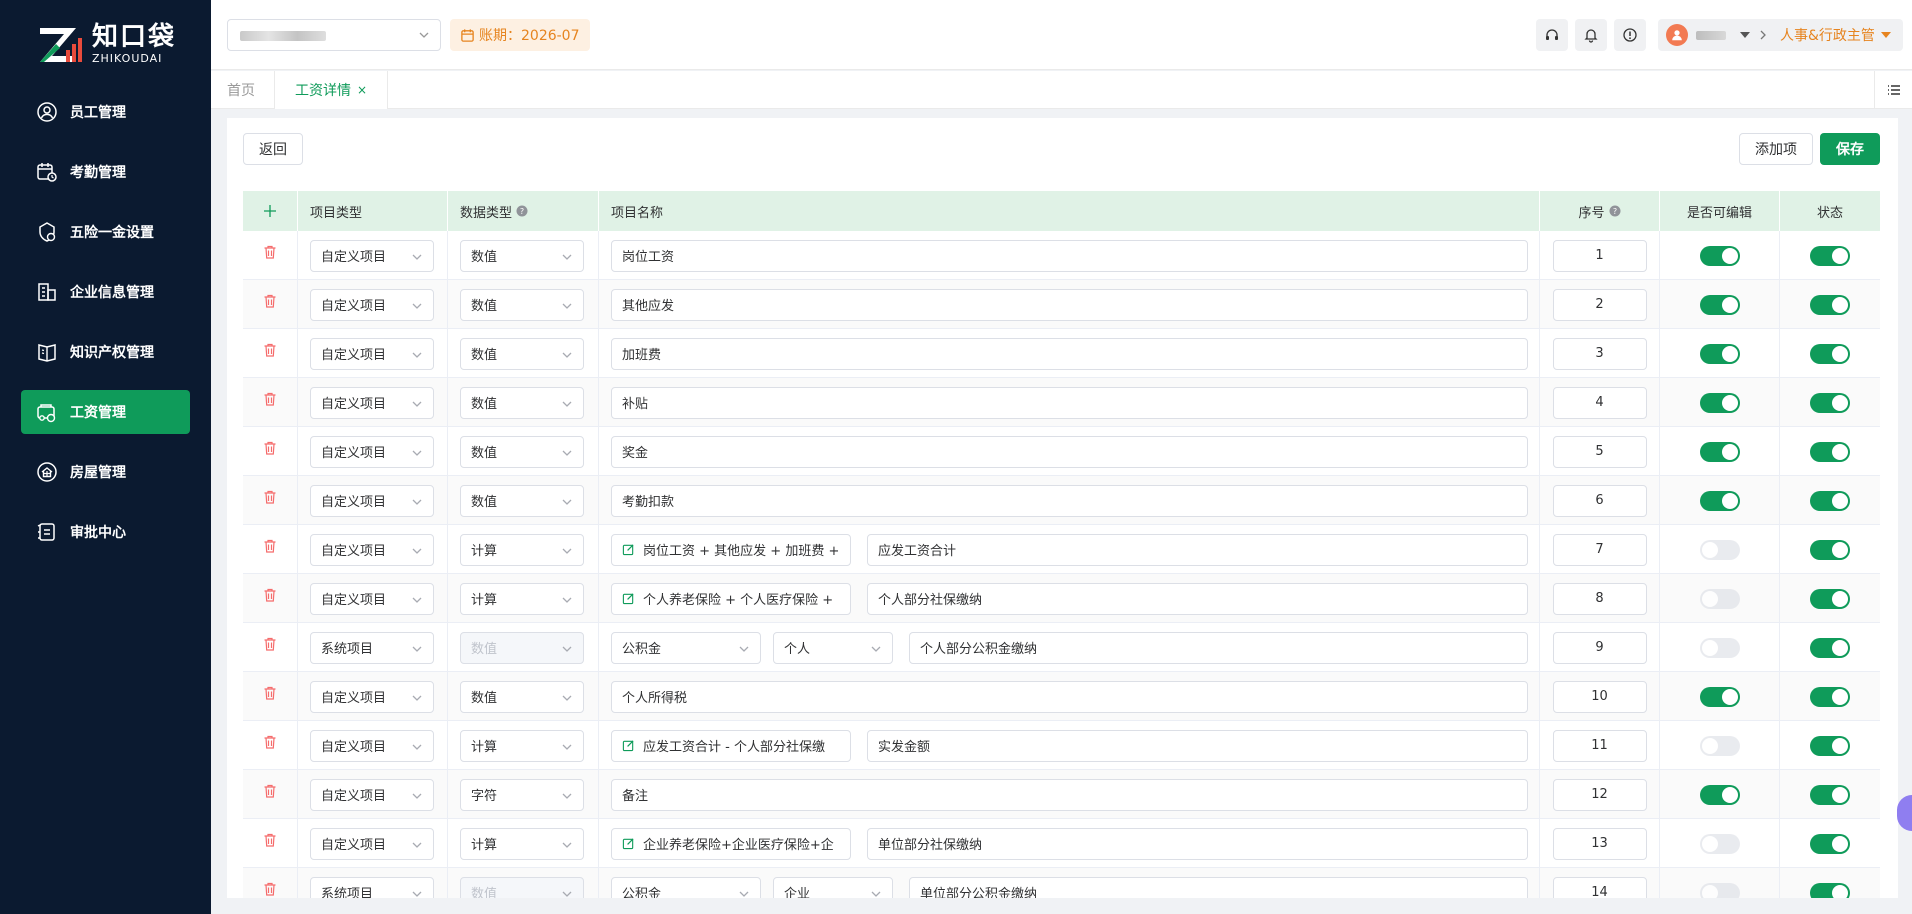  What do you see at coordinates (520, 35) in the screenshot?
I see `period-badge: 账期：2026-07` at bounding box center [520, 35].